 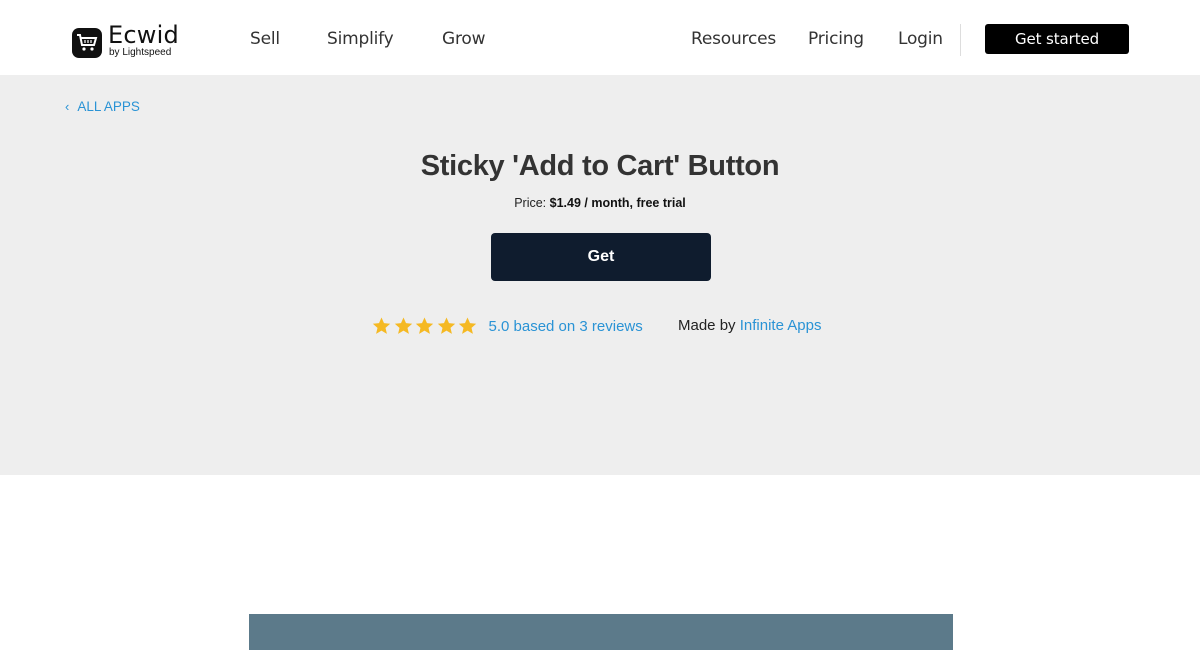 I want to click on cart-logo-icon, so click(x=87, y=43).